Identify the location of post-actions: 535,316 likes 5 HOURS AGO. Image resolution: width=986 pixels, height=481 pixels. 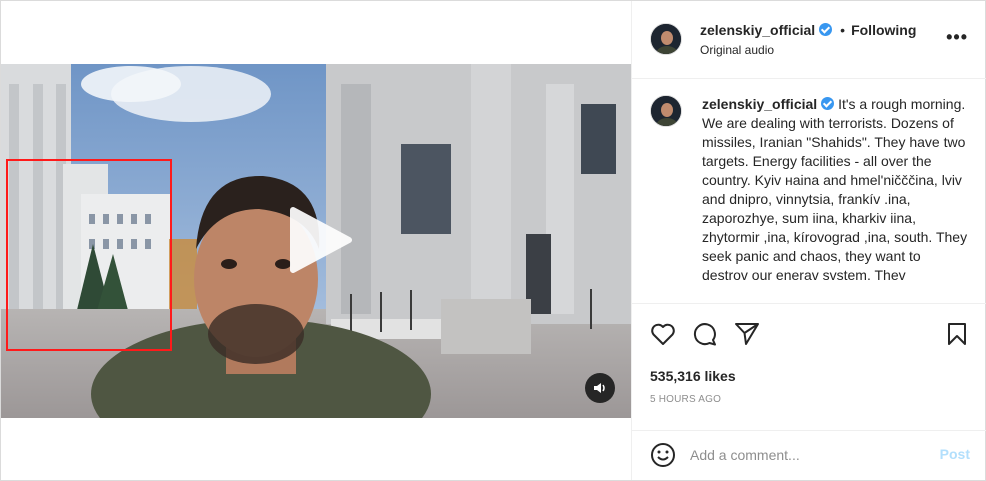
(809, 366).